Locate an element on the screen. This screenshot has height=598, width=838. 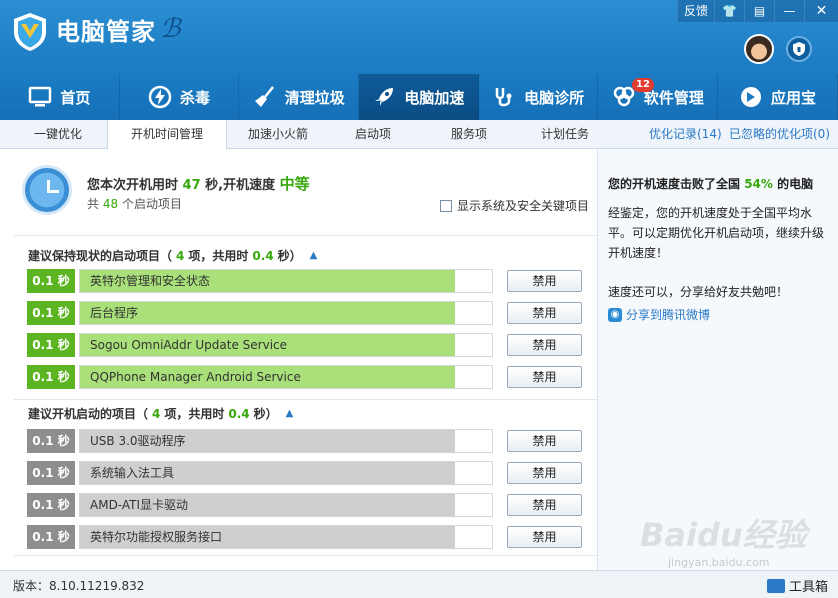
status-bar: 版本：8.10.11219.832 工具箱 is located at coordinates (419, 584).